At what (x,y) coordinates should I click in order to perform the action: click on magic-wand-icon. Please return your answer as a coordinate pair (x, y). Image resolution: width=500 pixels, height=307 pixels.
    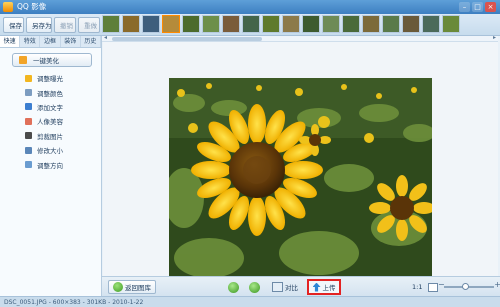
    Looking at the image, I should click on (23, 60).